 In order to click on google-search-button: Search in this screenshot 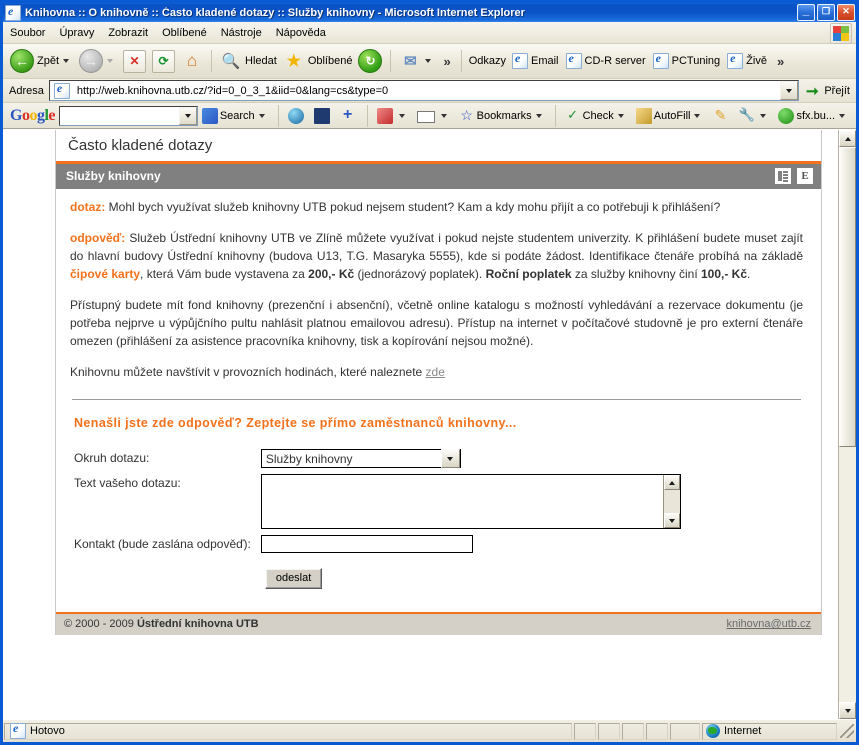, I will do `click(235, 115)`.